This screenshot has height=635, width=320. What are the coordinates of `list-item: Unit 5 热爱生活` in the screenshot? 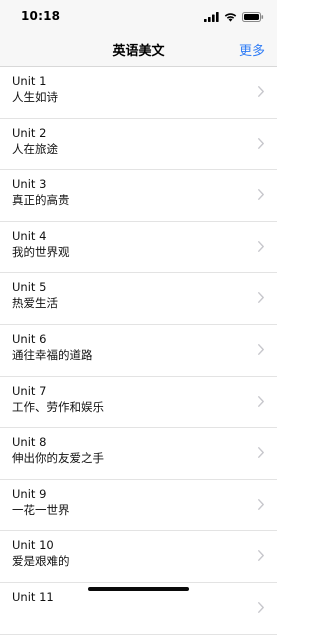 It's located at (138, 299).